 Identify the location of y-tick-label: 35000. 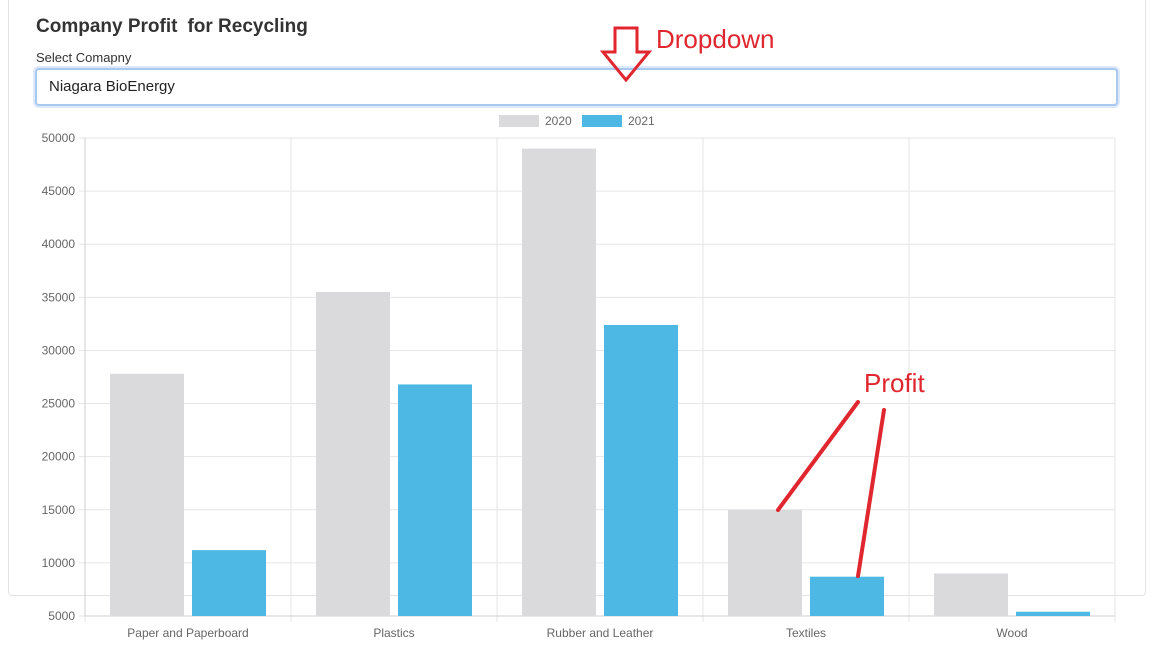
(59, 297).